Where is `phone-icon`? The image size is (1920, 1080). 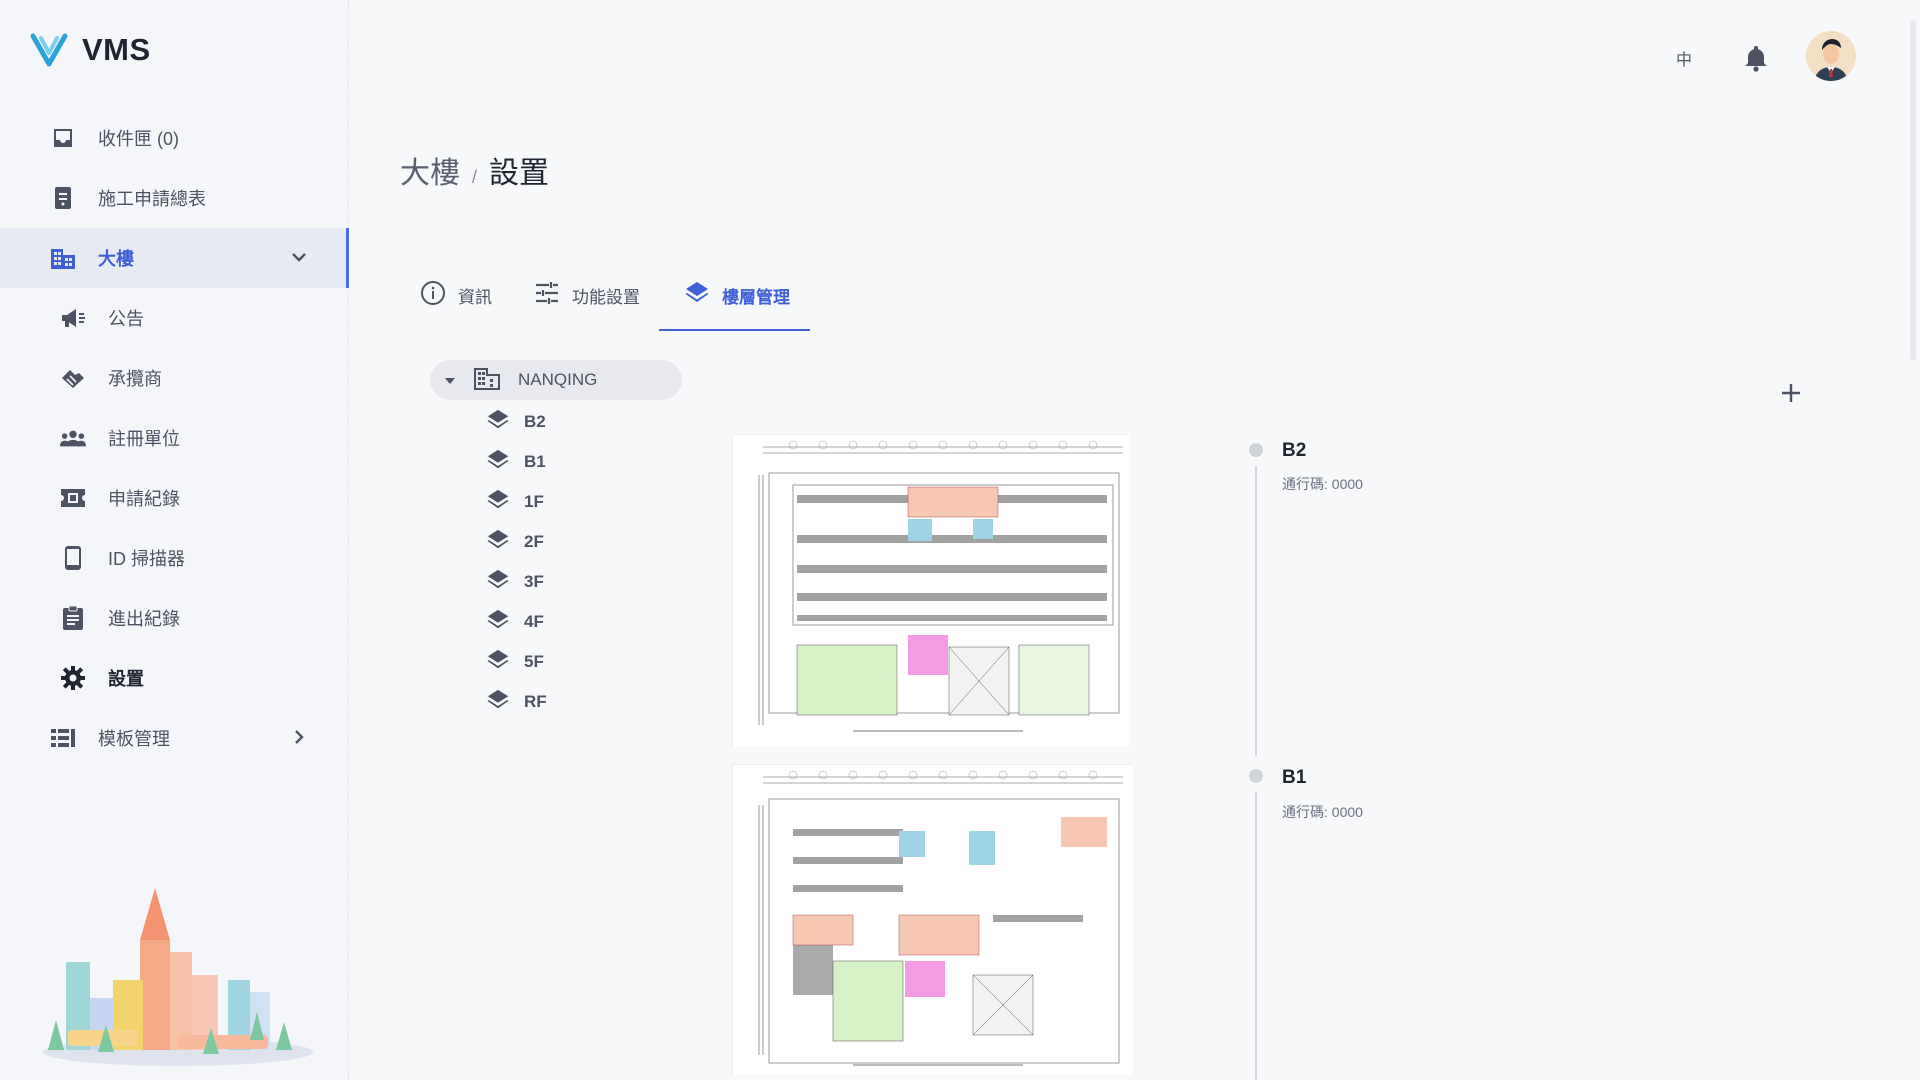
phone-icon is located at coordinates (73, 558).